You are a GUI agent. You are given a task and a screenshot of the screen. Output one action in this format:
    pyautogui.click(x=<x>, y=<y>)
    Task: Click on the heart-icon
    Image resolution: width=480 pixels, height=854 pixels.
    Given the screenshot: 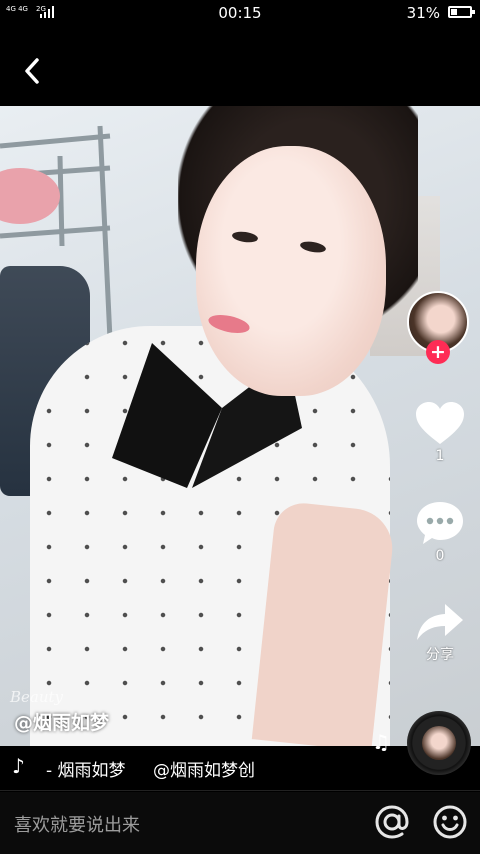 What is the action you would take?
    pyautogui.click(x=440, y=423)
    